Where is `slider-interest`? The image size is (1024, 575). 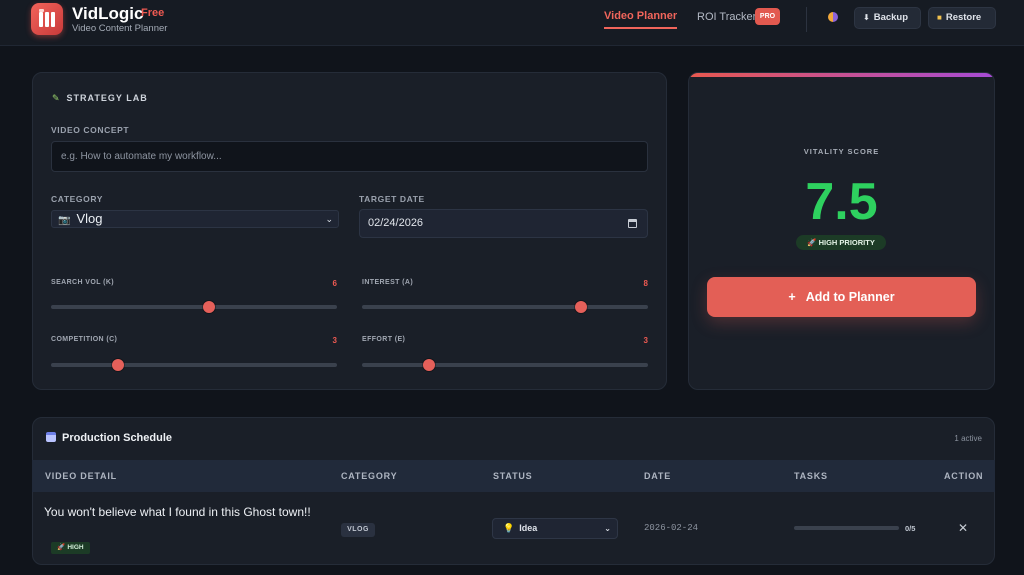 slider-interest is located at coordinates (505, 307).